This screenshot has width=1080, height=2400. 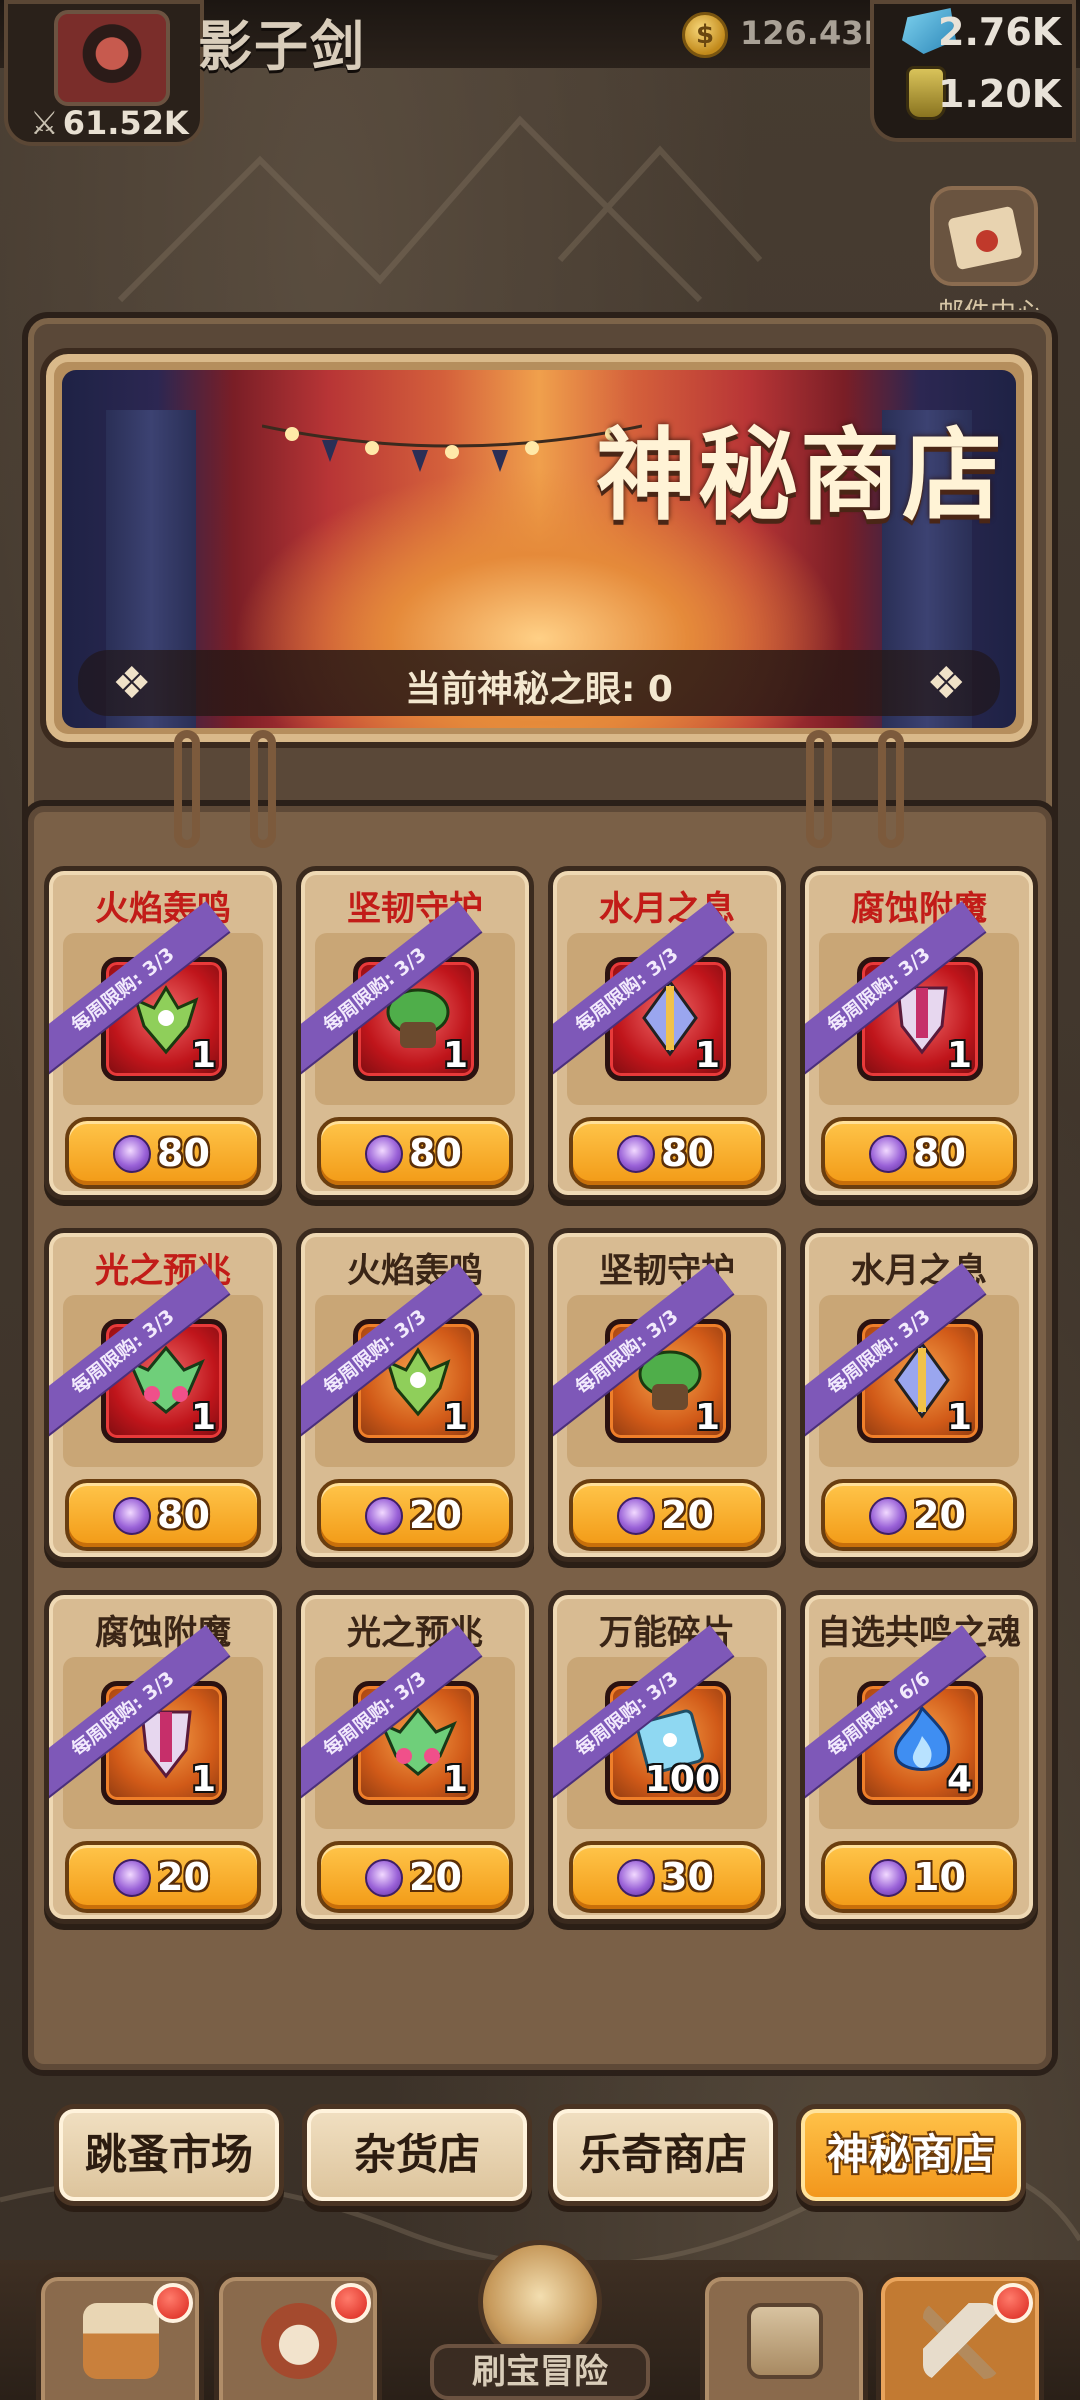 I want to click on item-count: 4, so click(x=959, y=1779).